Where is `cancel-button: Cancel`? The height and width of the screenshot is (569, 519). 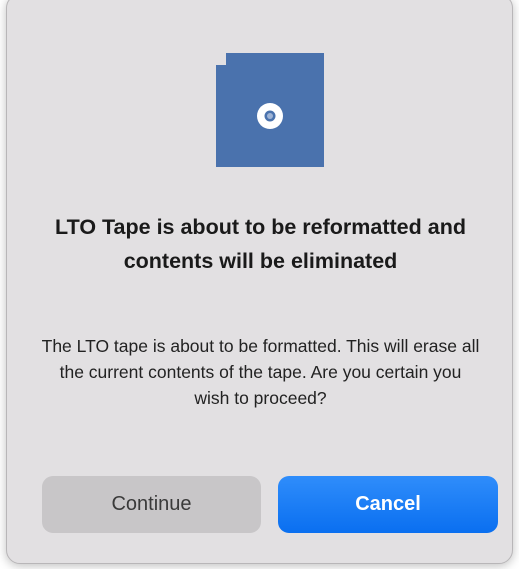 cancel-button: Cancel is located at coordinates (388, 504).